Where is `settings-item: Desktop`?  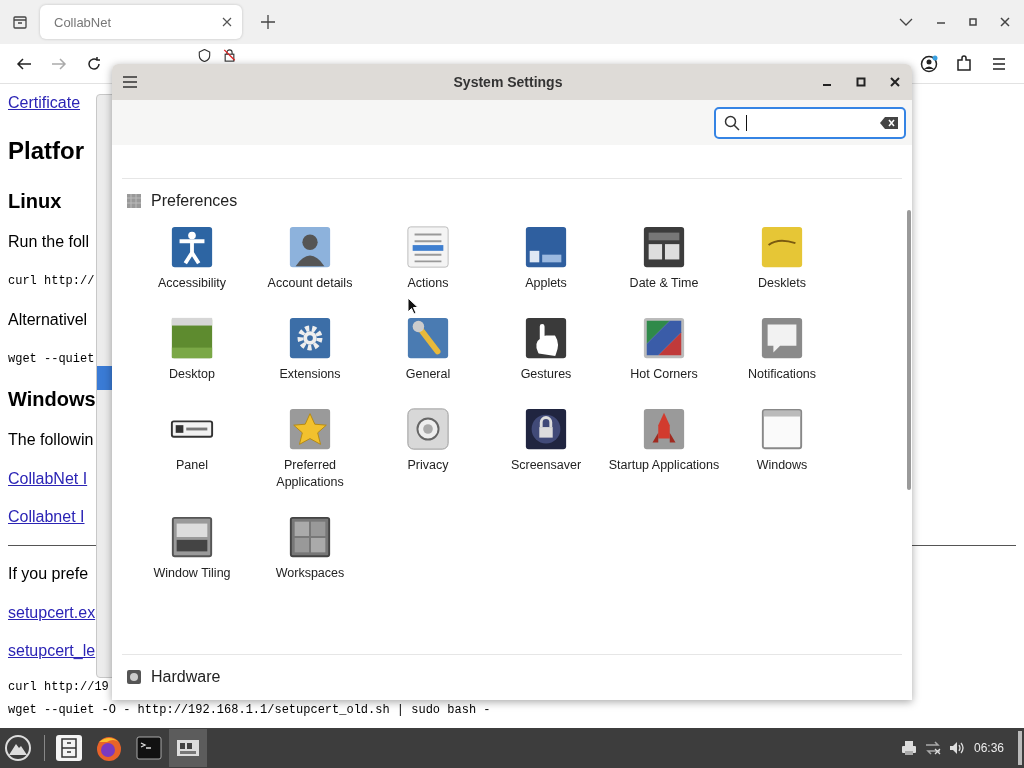
settings-item: Desktop is located at coordinates (192, 349).